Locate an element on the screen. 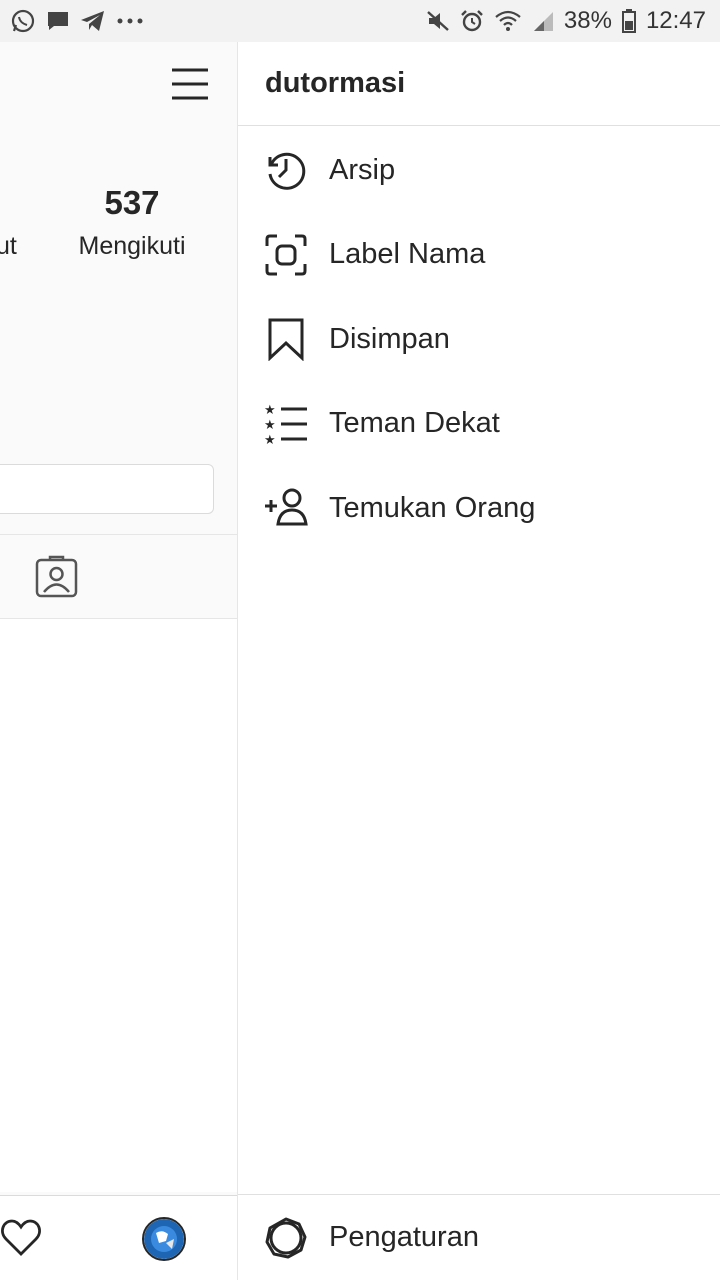 This screenshot has width=720, height=1280. menu-item-teman-dekat: ★ ★ ★ Teman Dekat is located at coordinates (479, 424).